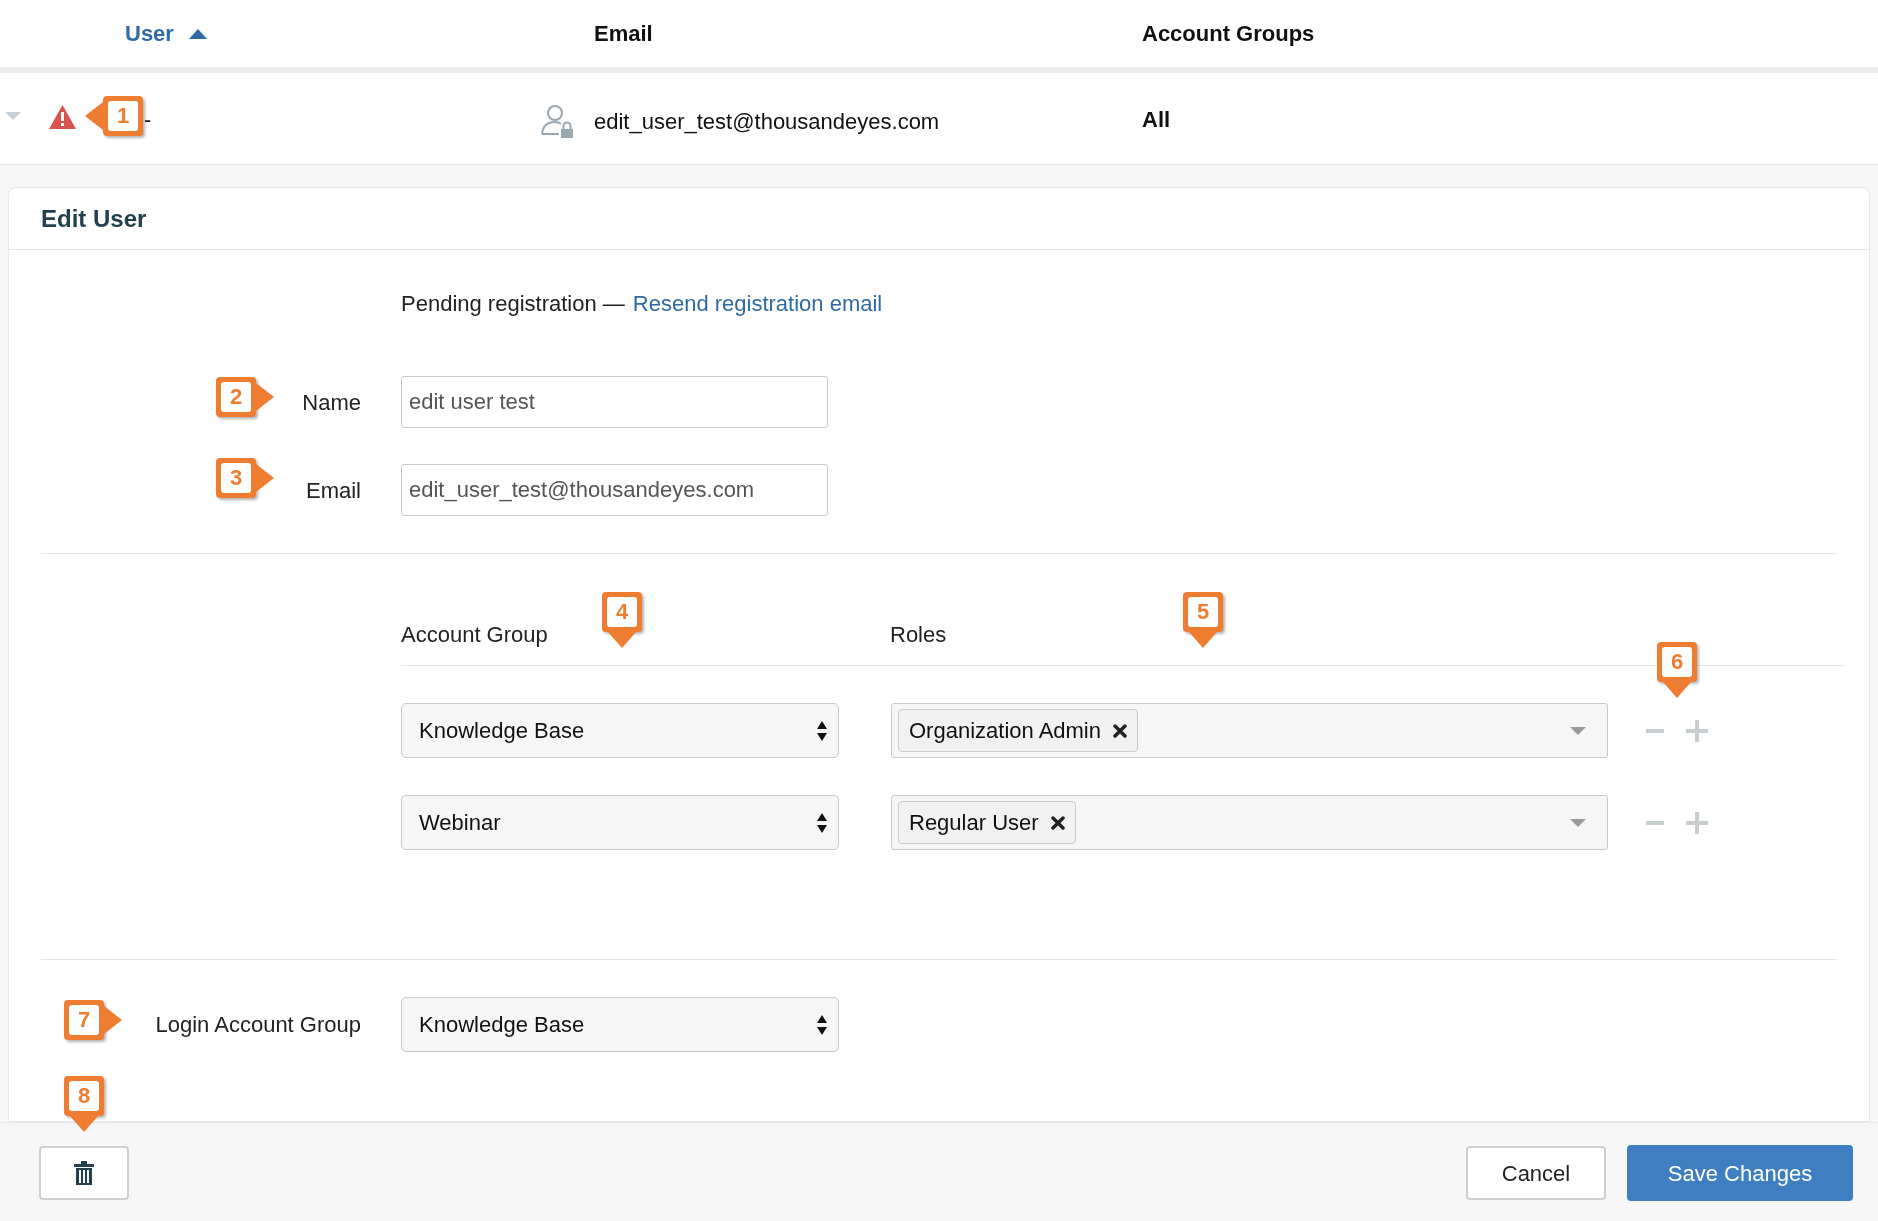 This screenshot has width=1878, height=1221. Describe the element at coordinates (918, 635) in the screenshot. I see `column-heading: Roles` at that location.